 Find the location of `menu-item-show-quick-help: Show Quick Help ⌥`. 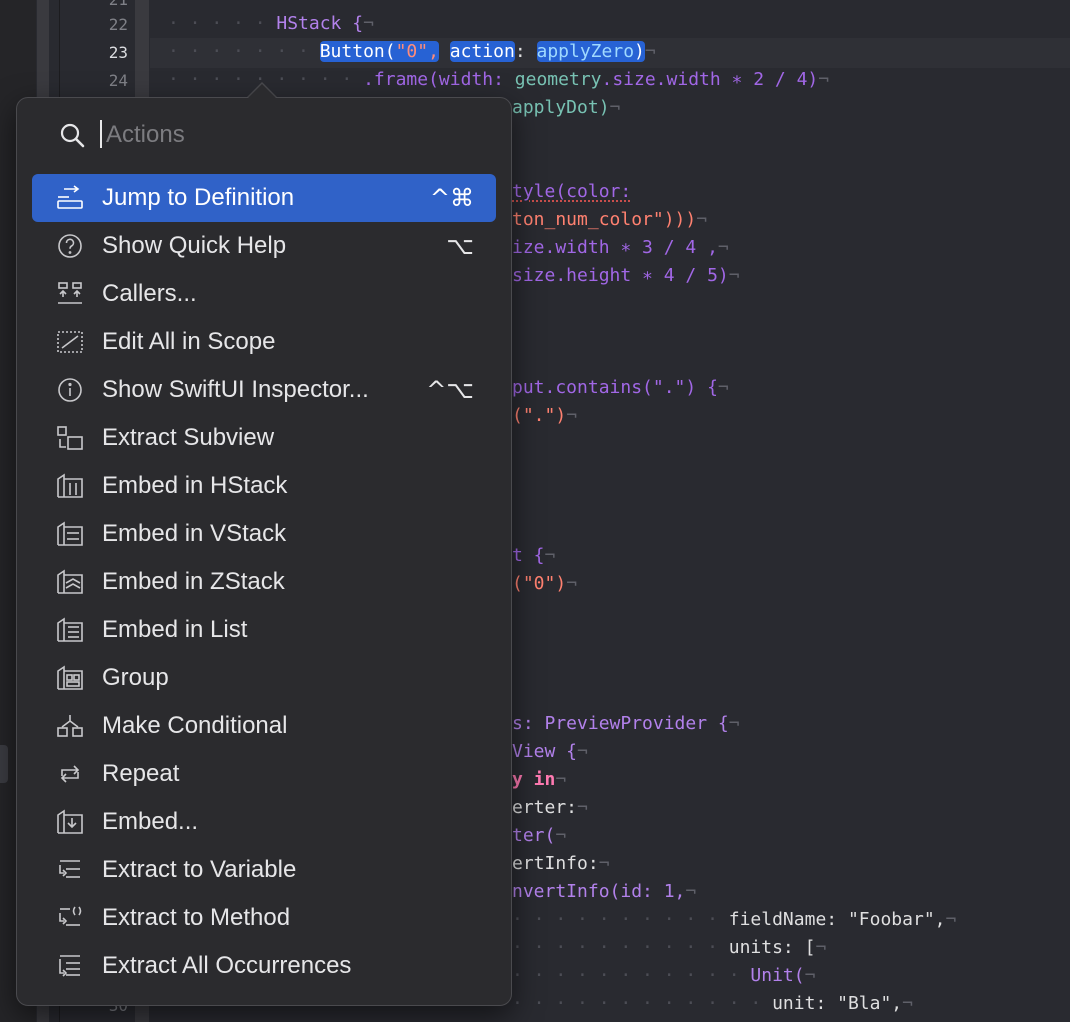

menu-item-show-quick-help: Show Quick Help ⌥ is located at coordinates (264, 246).